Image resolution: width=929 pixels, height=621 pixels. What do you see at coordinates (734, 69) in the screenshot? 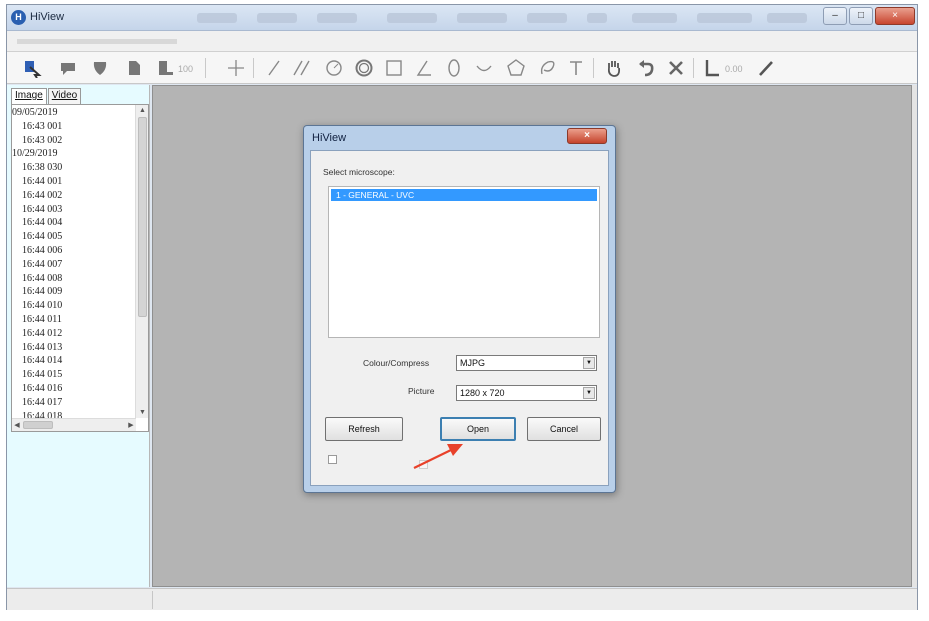
I see `measure-label: 0.00` at bounding box center [734, 69].